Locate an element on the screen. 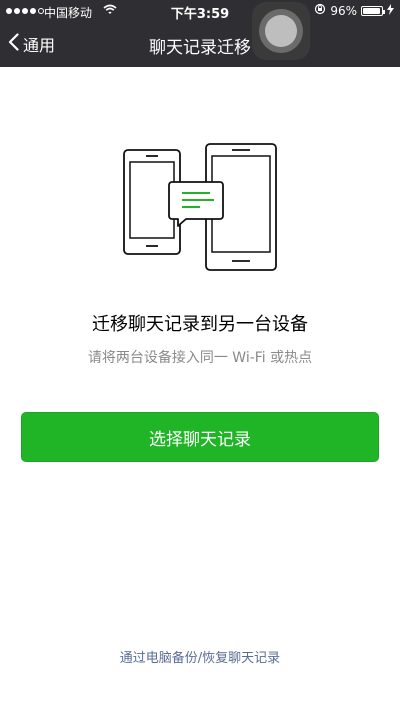  pc-backup-restore-link: 通过电脑备份/恢复聊天记录 is located at coordinates (200, 656).